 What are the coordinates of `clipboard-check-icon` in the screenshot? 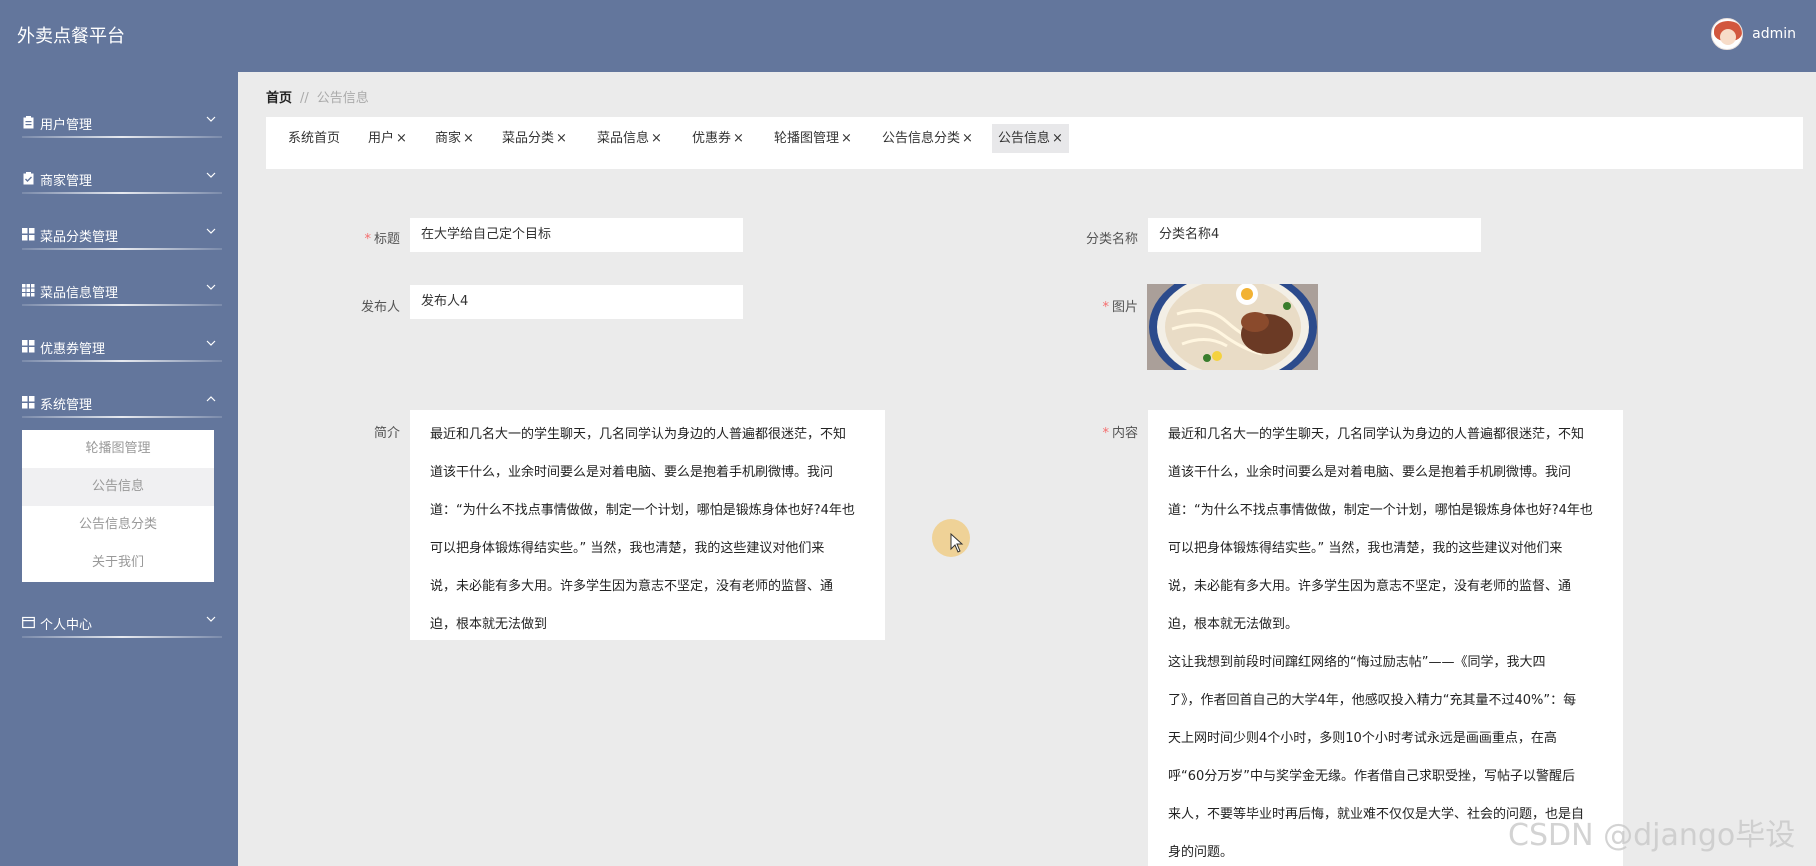 It's located at (28, 178).